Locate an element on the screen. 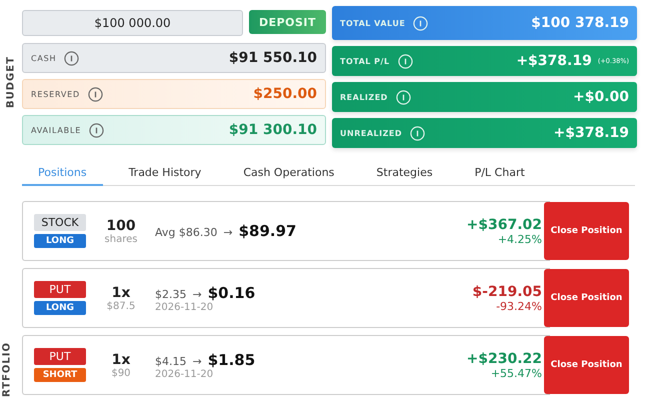 This screenshot has height=403, width=645. card-label: CASH is located at coordinates (43, 58).